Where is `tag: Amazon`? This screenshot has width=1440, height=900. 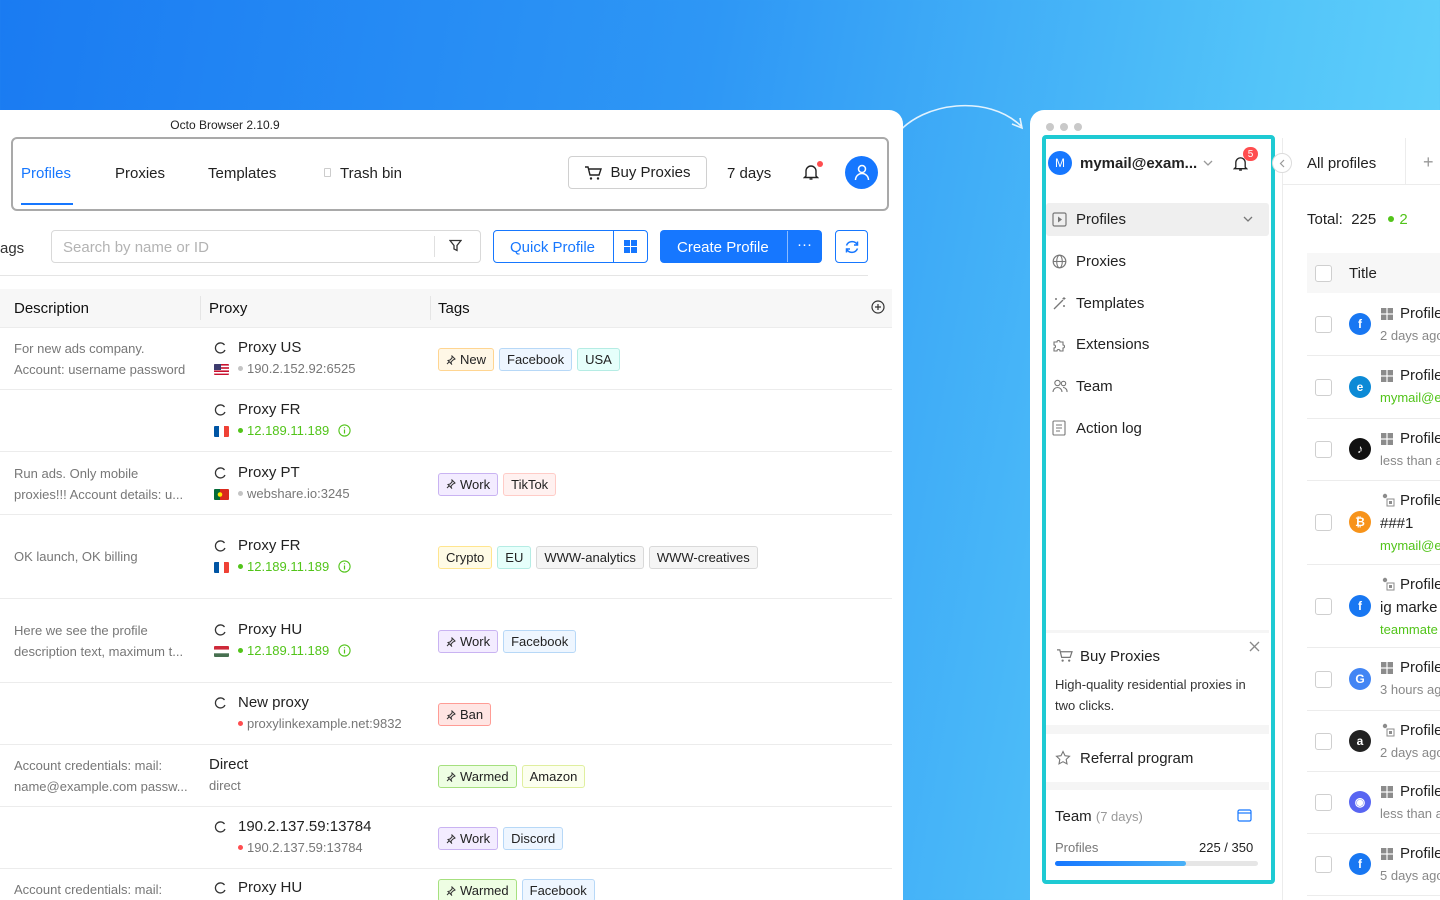
tag: Amazon is located at coordinates (553, 776).